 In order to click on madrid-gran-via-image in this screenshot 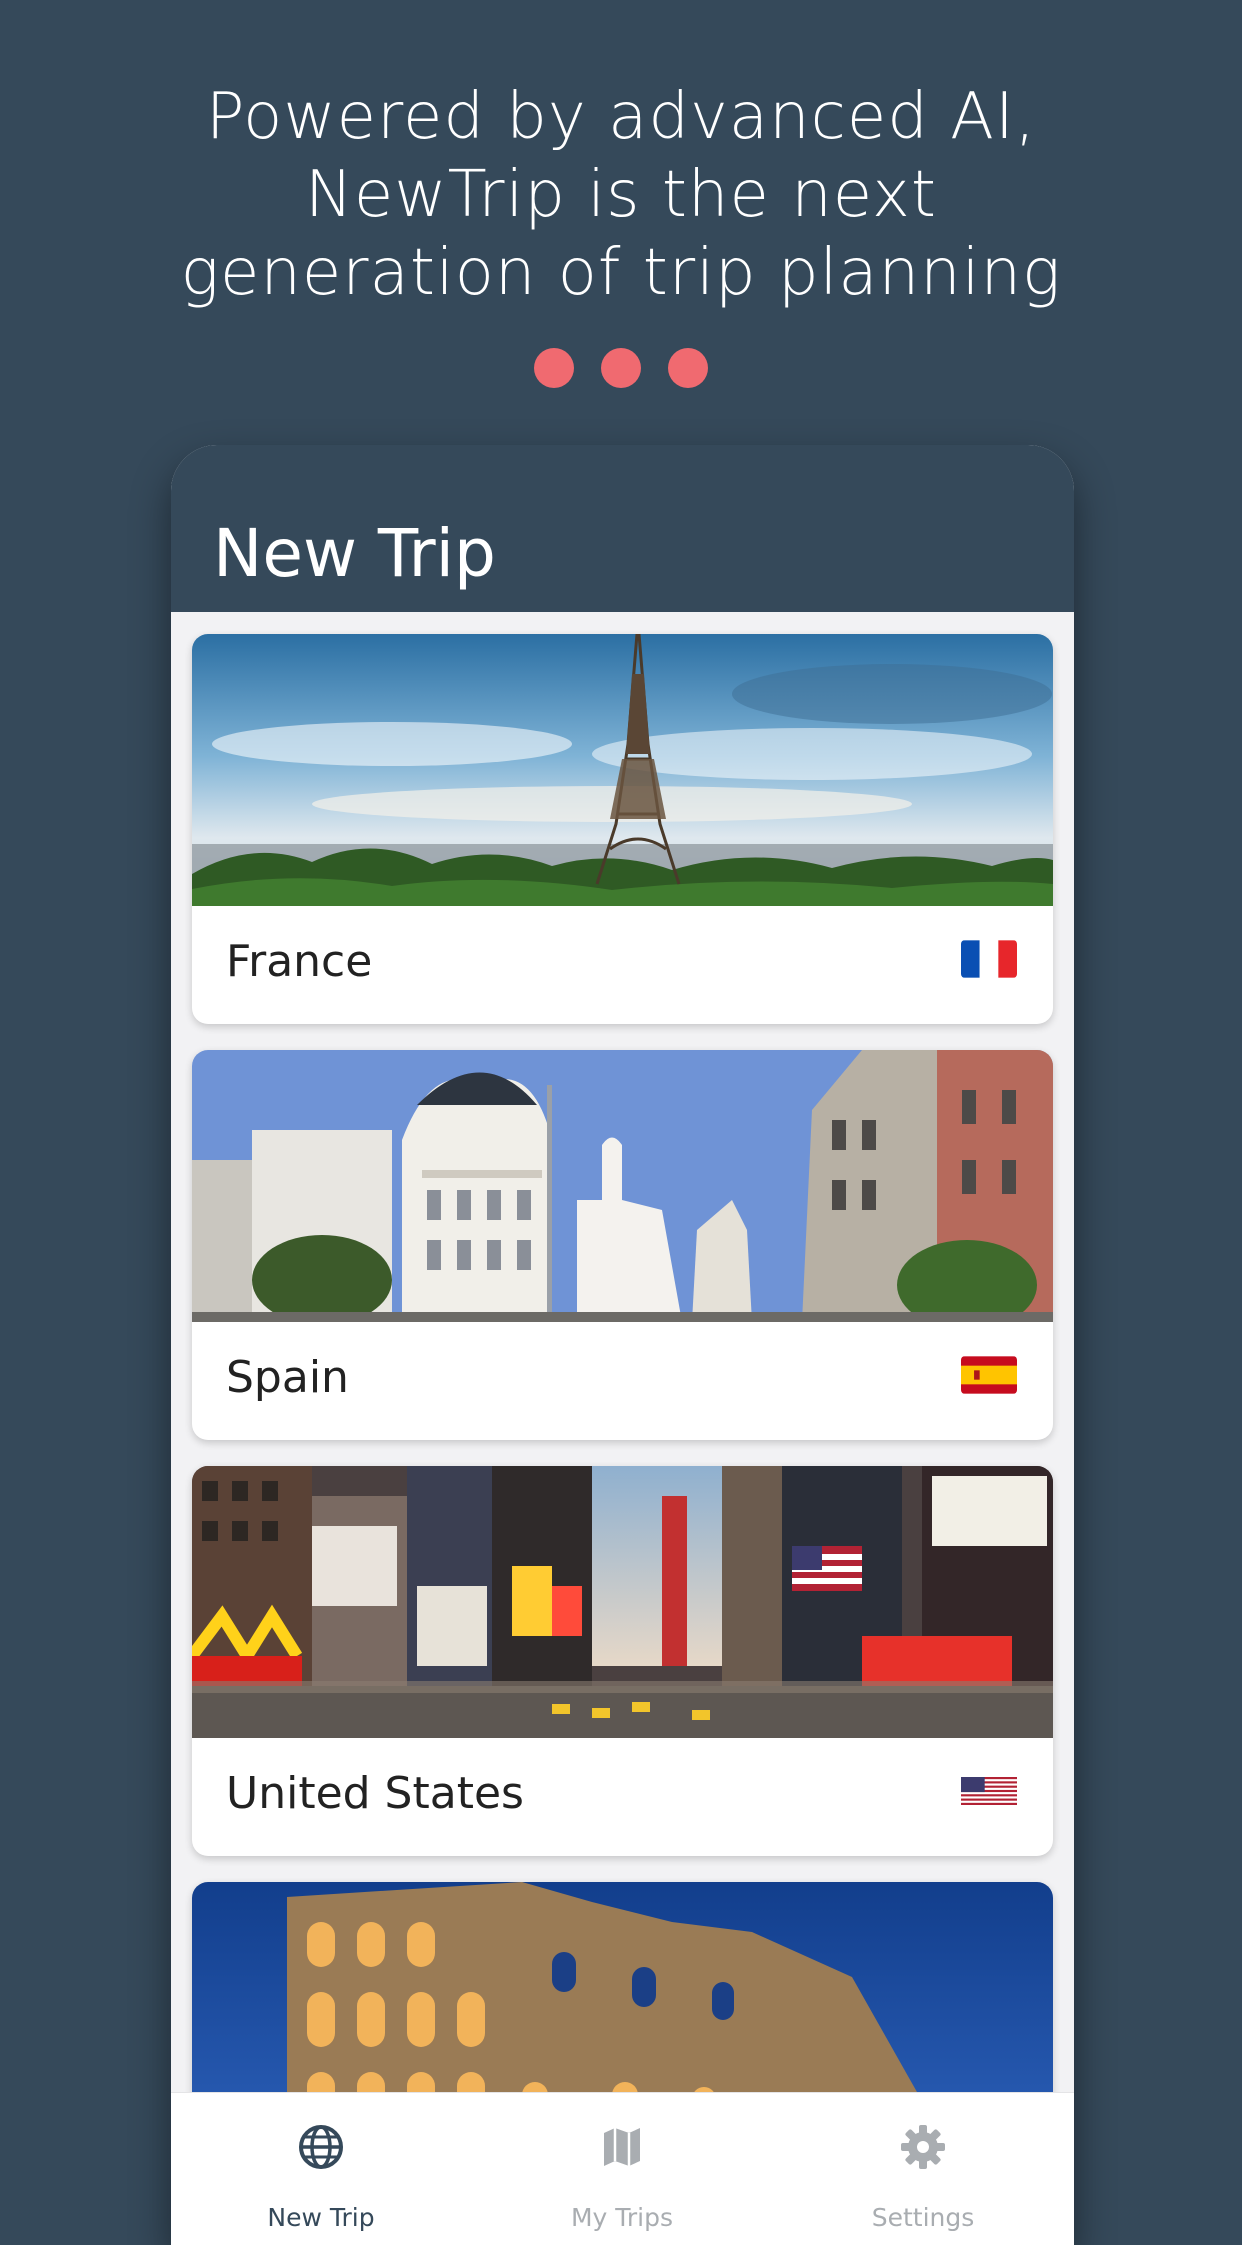, I will do `click(622, 1186)`.